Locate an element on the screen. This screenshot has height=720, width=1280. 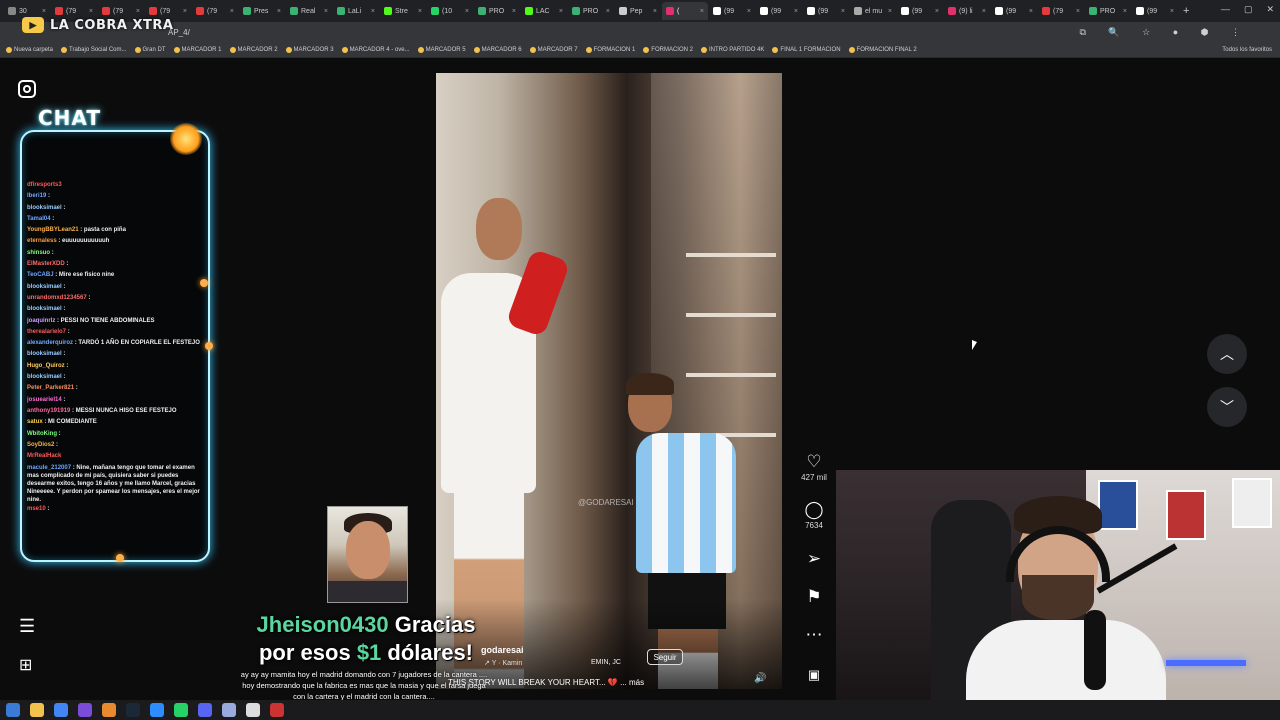
more-icon: ⋯ is located at coordinates (814, 635).